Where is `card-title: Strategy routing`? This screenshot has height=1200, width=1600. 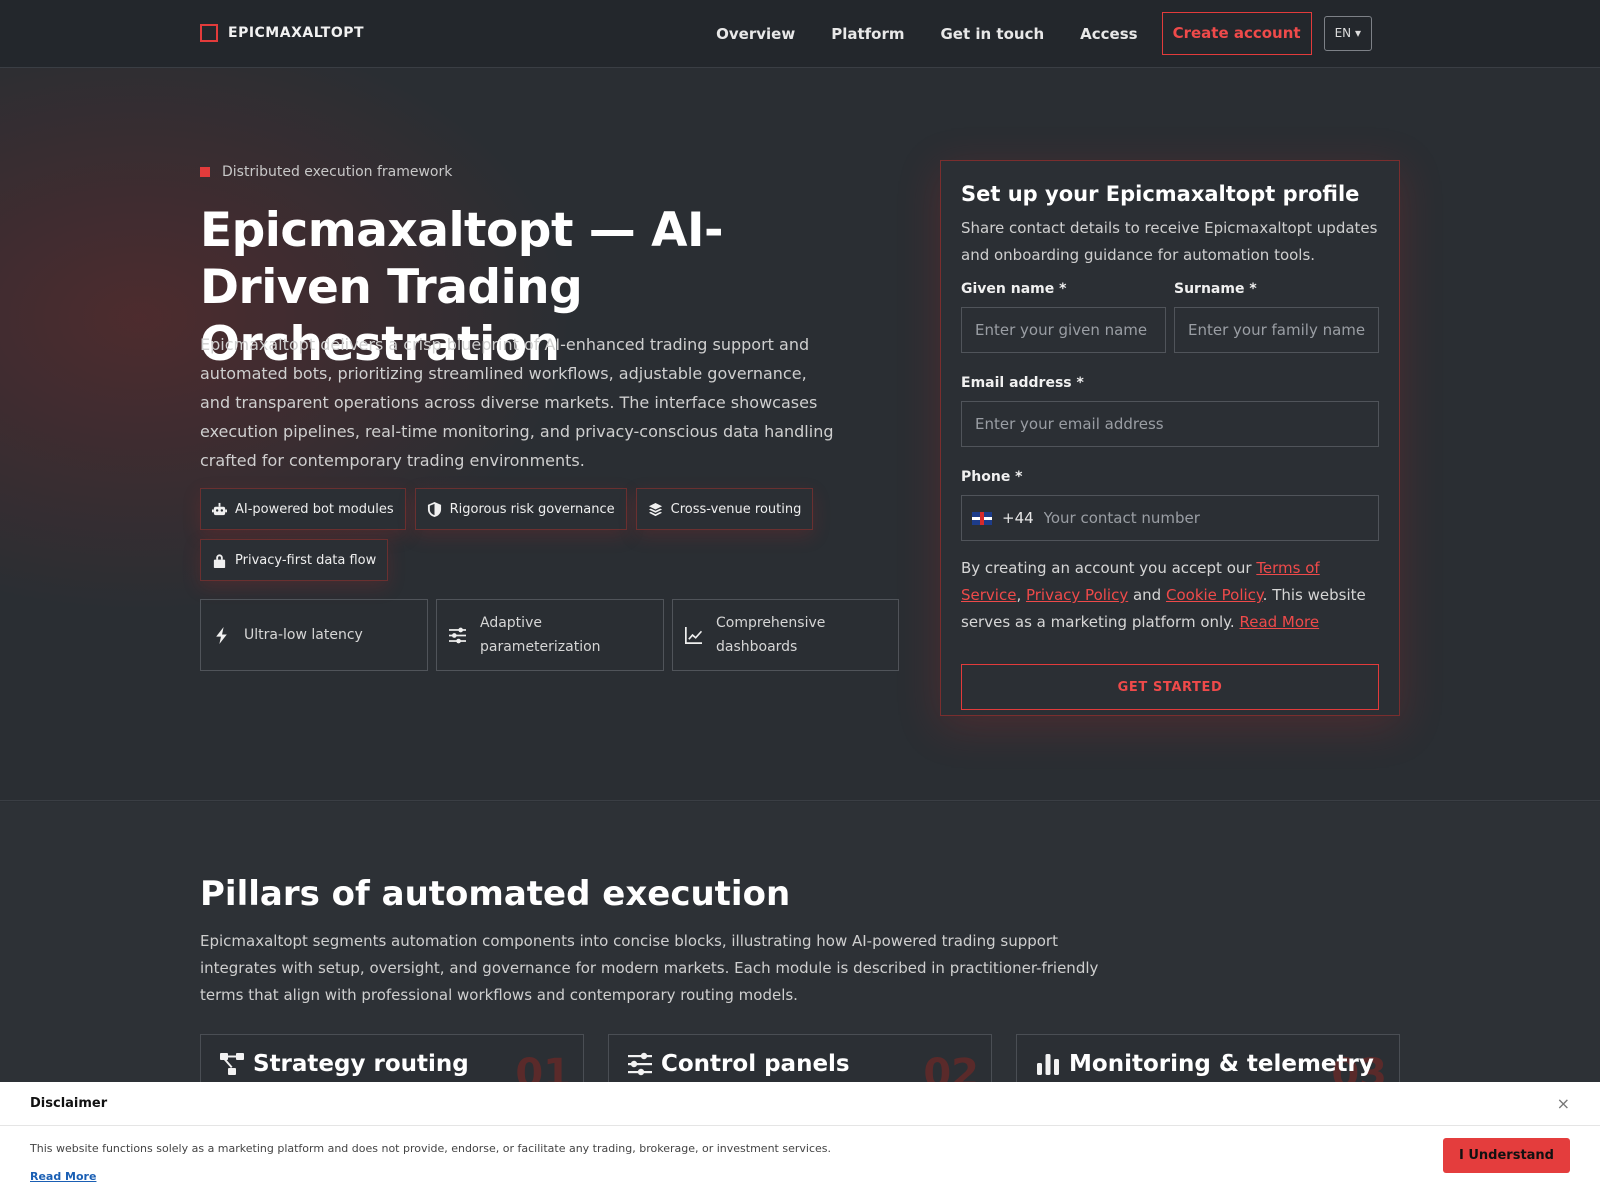
card-title: Strategy routing is located at coordinates (361, 1064).